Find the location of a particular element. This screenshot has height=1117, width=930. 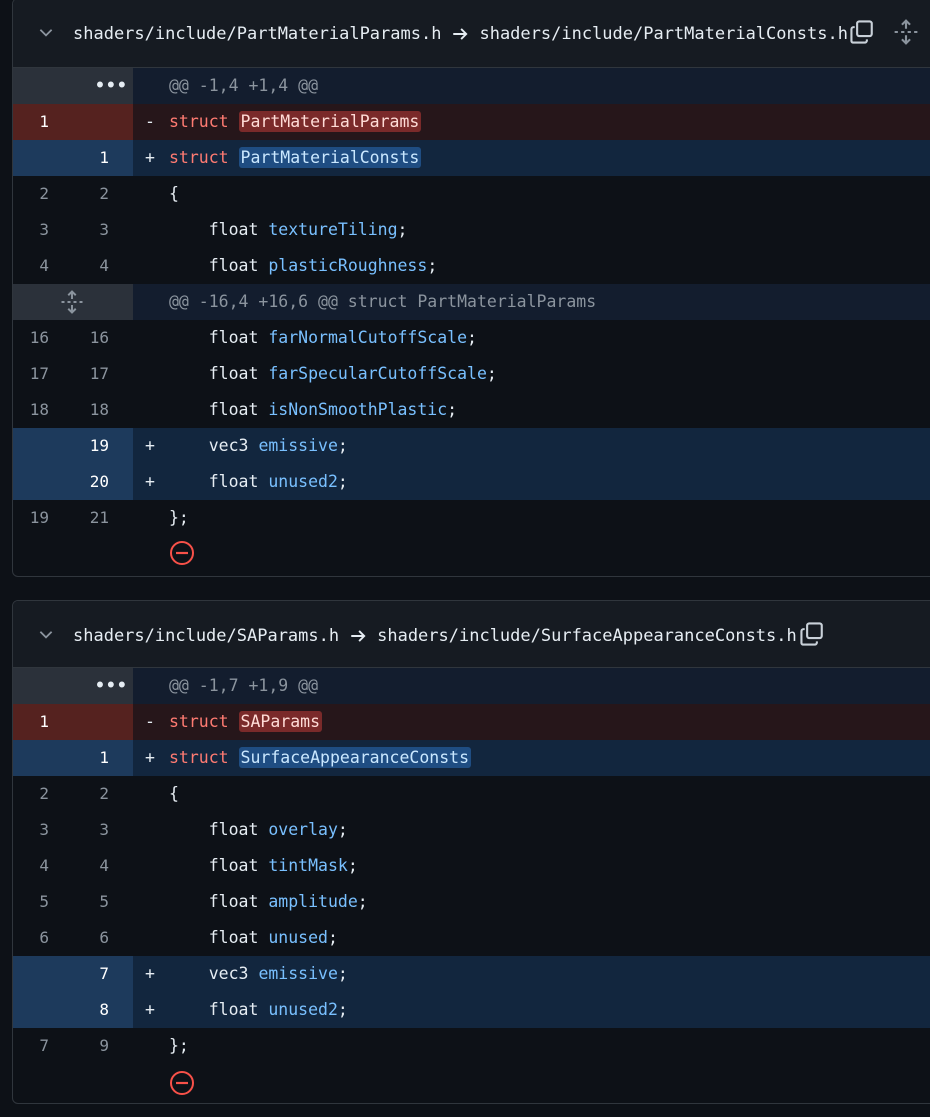

arrow-right-icon is located at coordinates (461, 34).